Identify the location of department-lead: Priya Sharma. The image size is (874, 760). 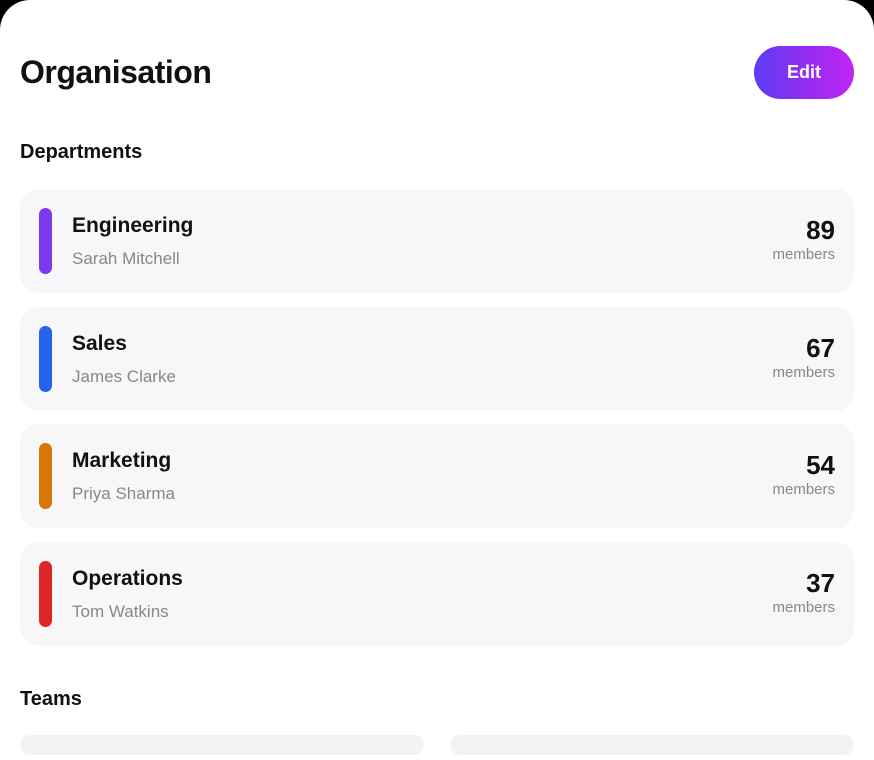
(123, 493).